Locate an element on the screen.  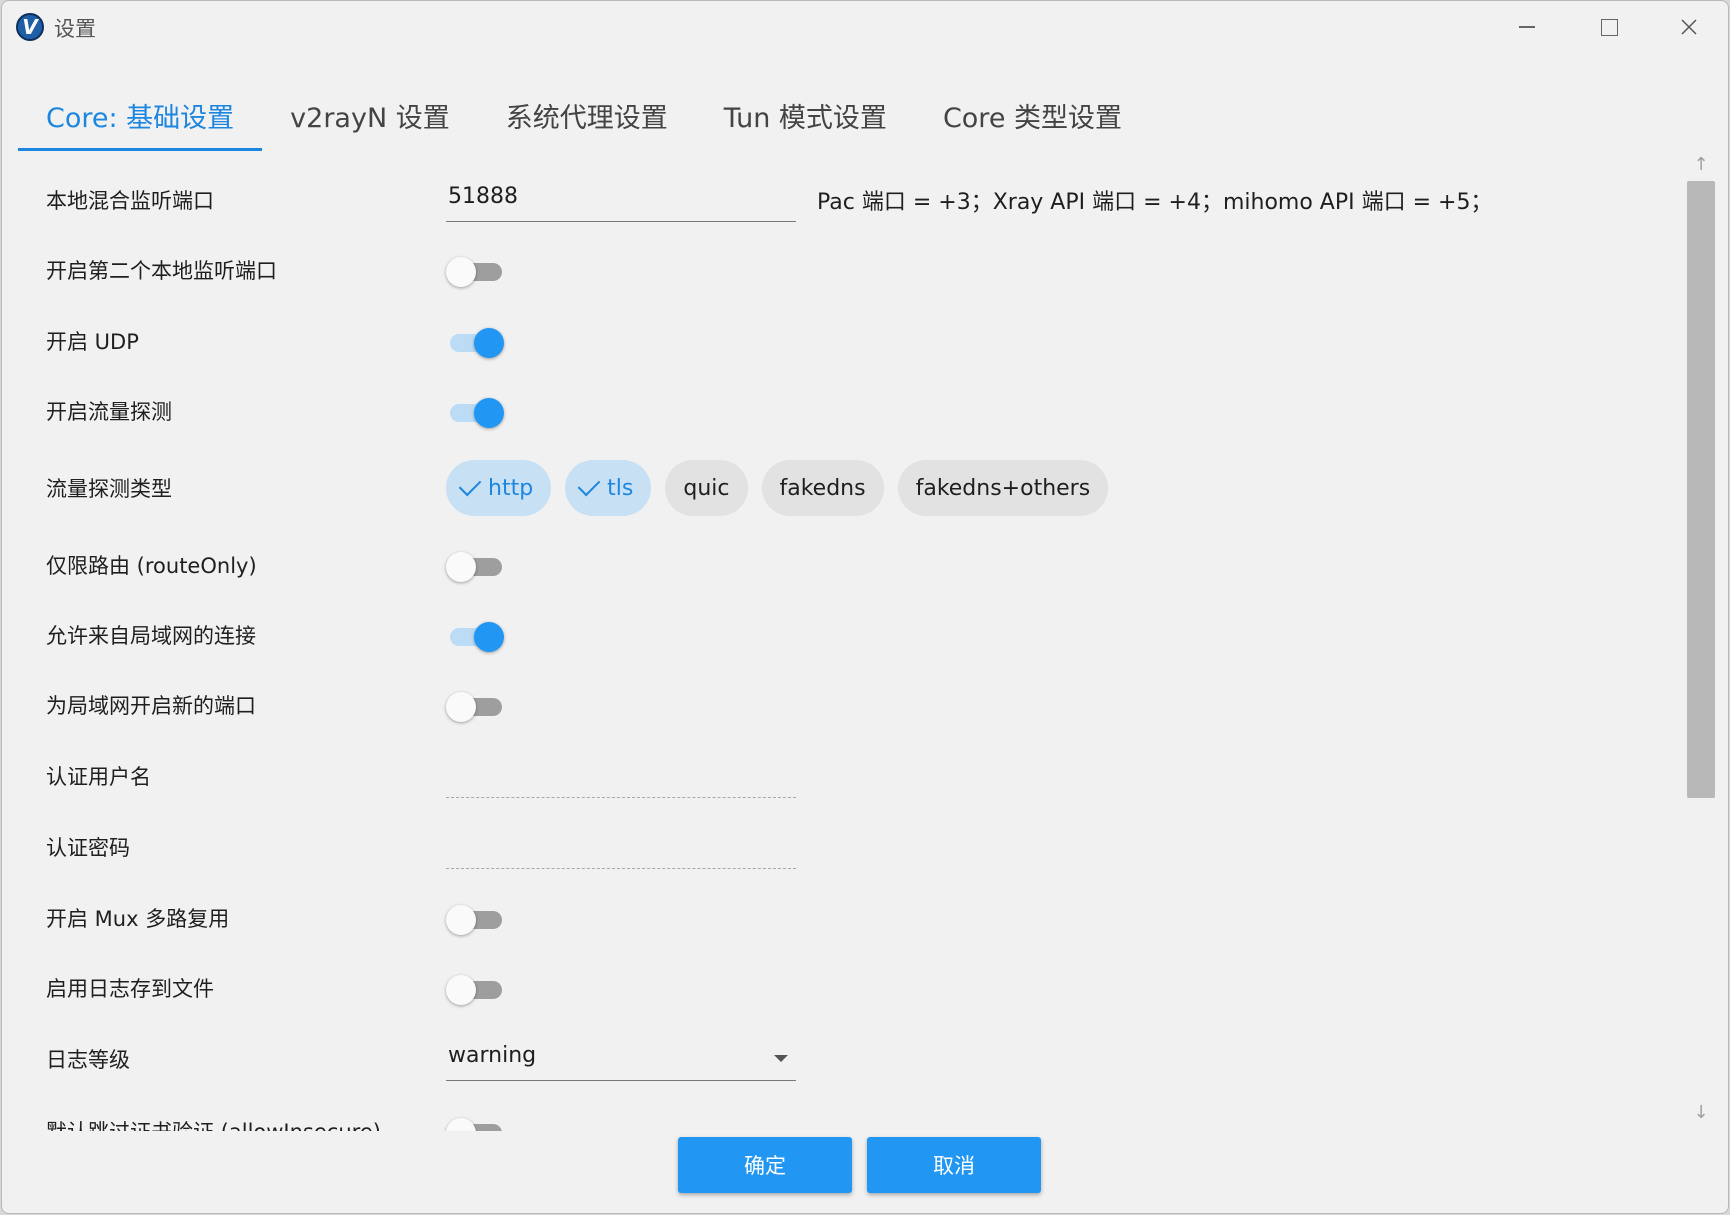
auth-user-input is located at coordinates (621, 775).